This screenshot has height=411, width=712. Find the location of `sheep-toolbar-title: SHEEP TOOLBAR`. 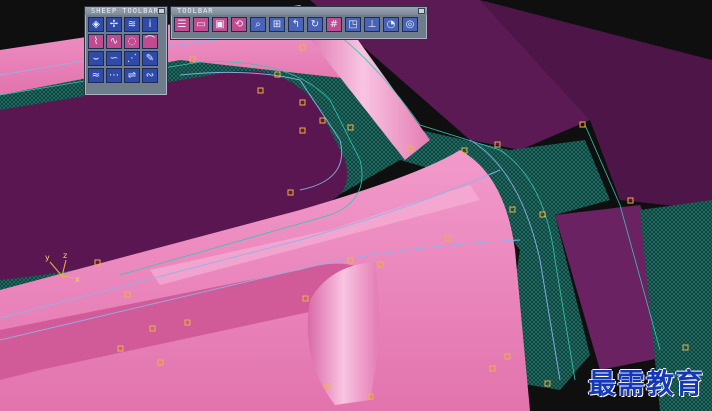

sheep-toolbar-title: SHEEP TOOLBAR is located at coordinates (126, 11).